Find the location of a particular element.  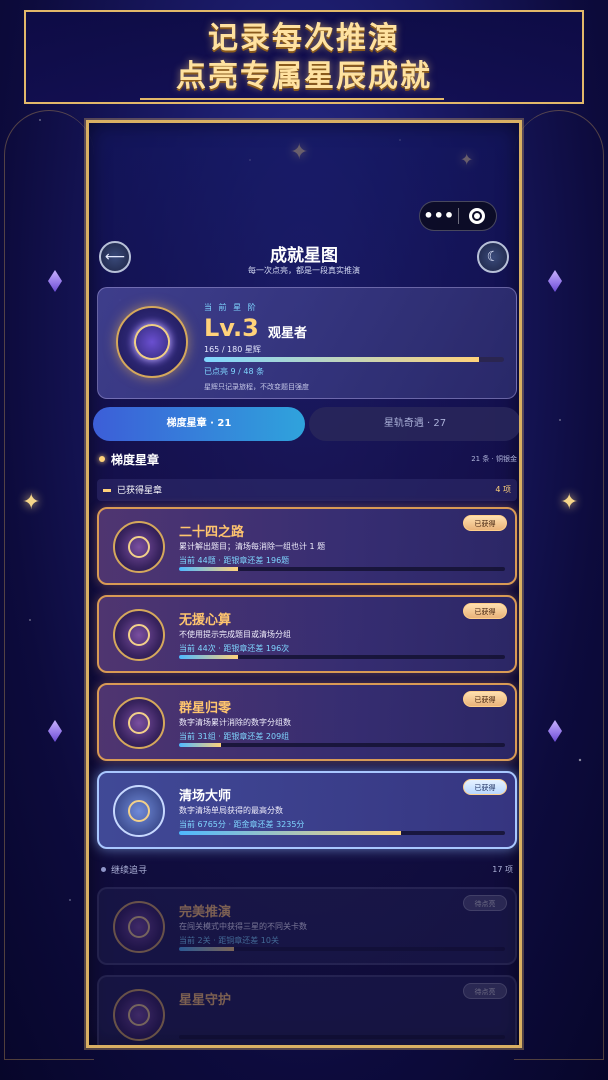

achievement-name: 二十四之路 is located at coordinates (212, 532).